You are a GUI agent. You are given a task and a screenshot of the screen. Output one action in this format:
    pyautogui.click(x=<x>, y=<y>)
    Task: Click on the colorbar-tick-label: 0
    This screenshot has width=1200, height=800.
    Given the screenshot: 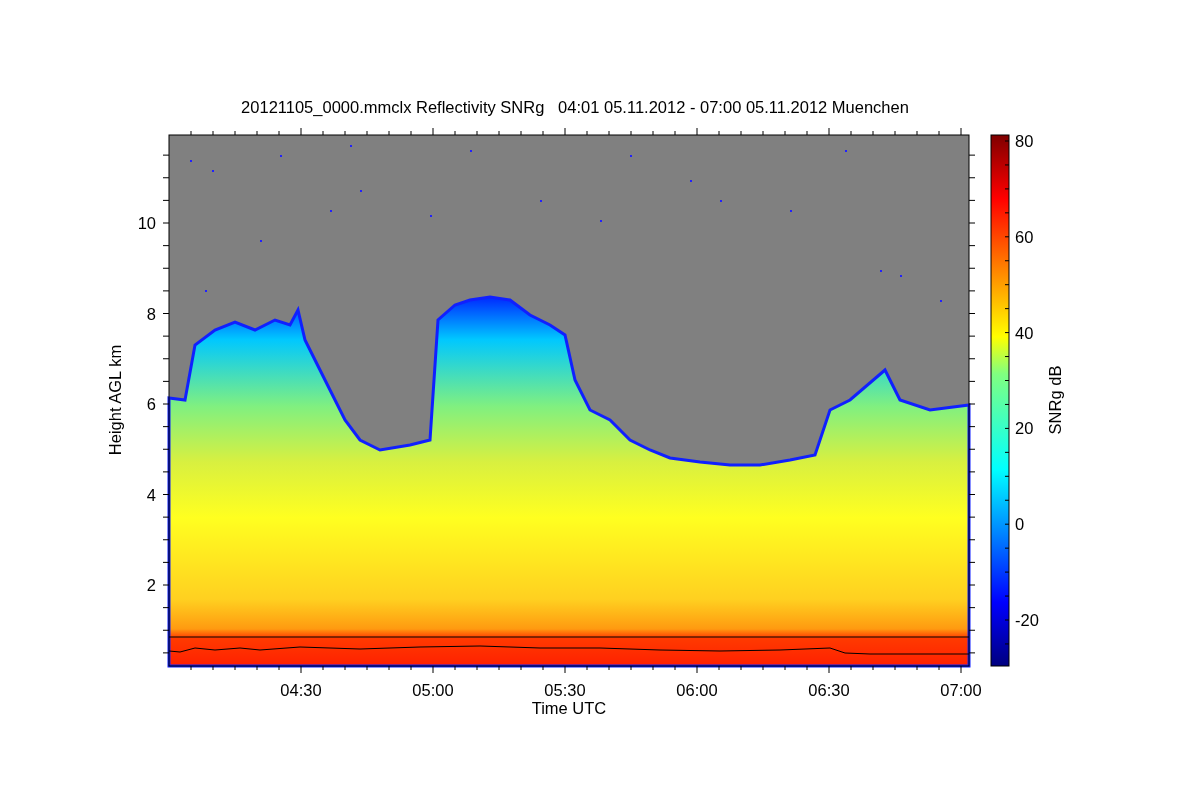 What is the action you would take?
    pyautogui.click(x=1020, y=524)
    